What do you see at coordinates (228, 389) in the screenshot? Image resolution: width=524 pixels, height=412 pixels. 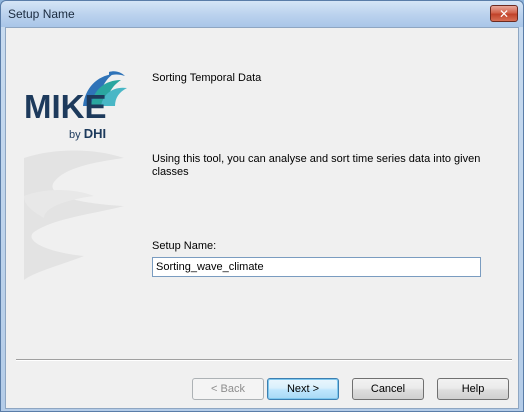 I see `back-button: < Back` at bounding box center [228, 389].